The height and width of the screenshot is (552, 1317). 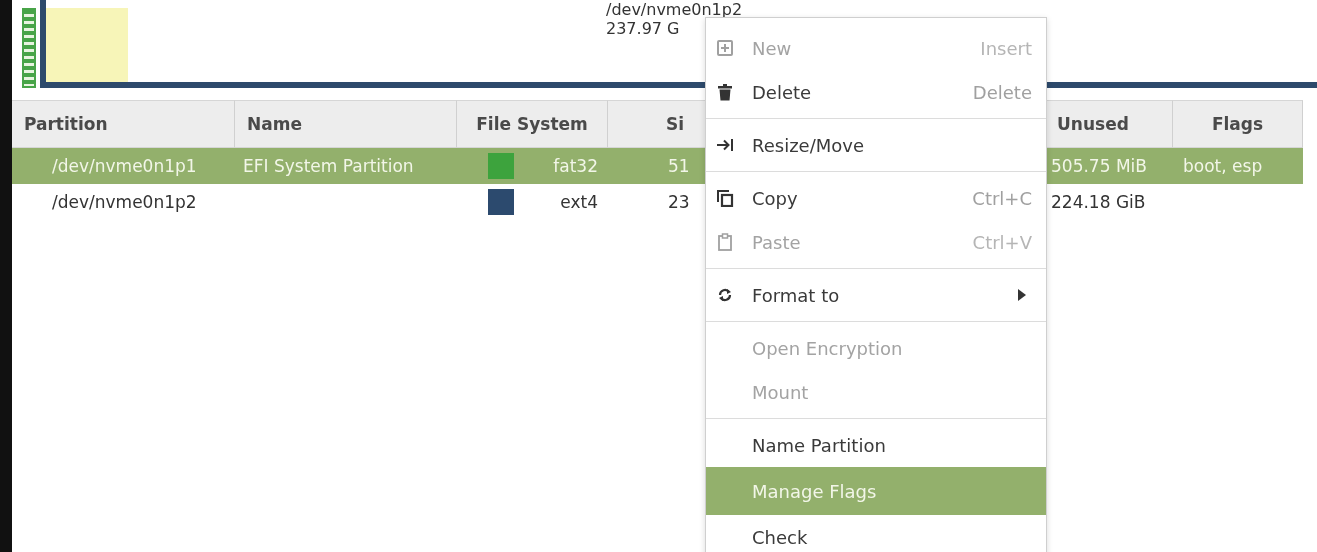 I want to click on table-cell: 51, so click(x=679, y=166).